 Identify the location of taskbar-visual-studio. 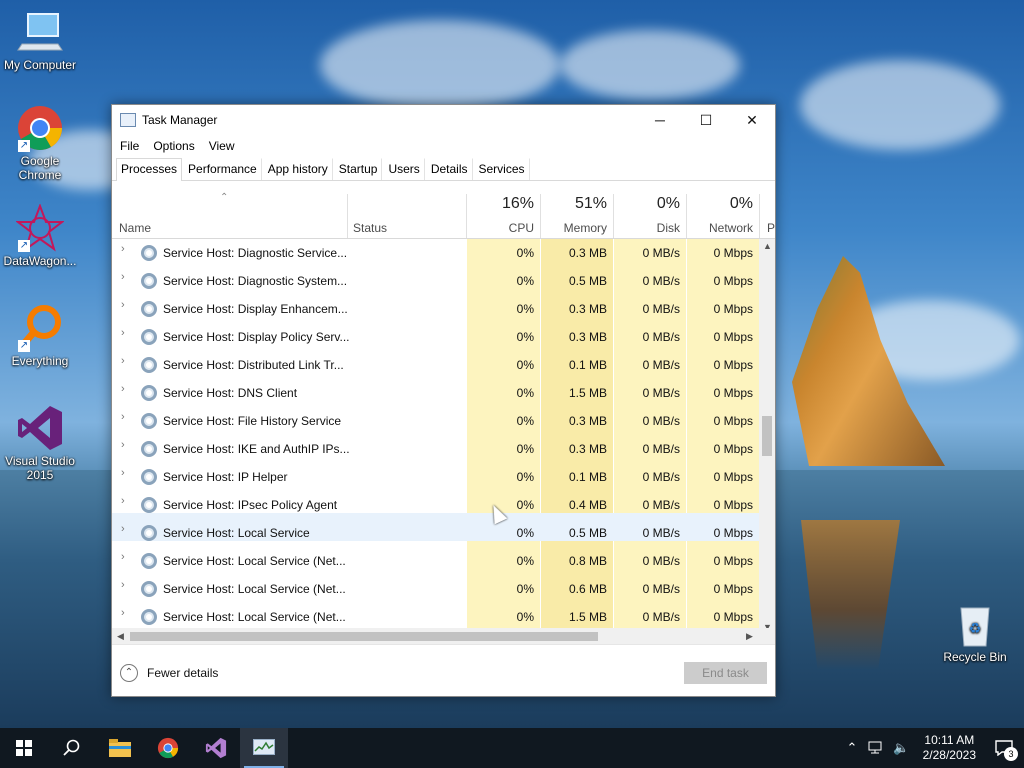
(216, 748).